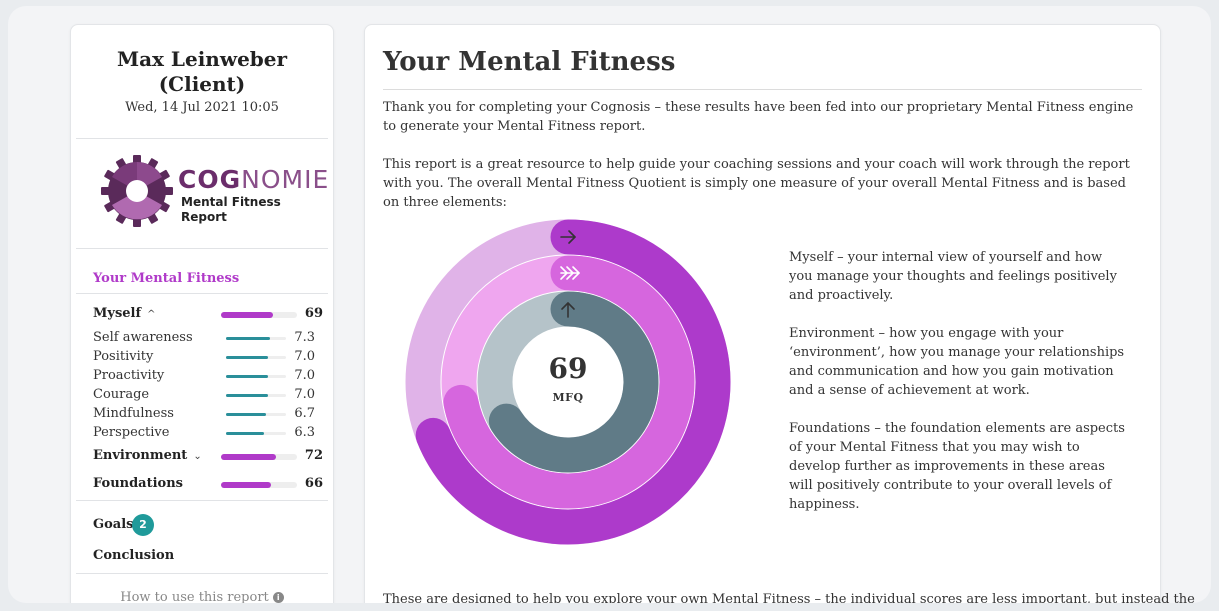  Describe the element at coordinates (143, 337) in the screenshot. I see `subscore-label: Self awareness` at that location.